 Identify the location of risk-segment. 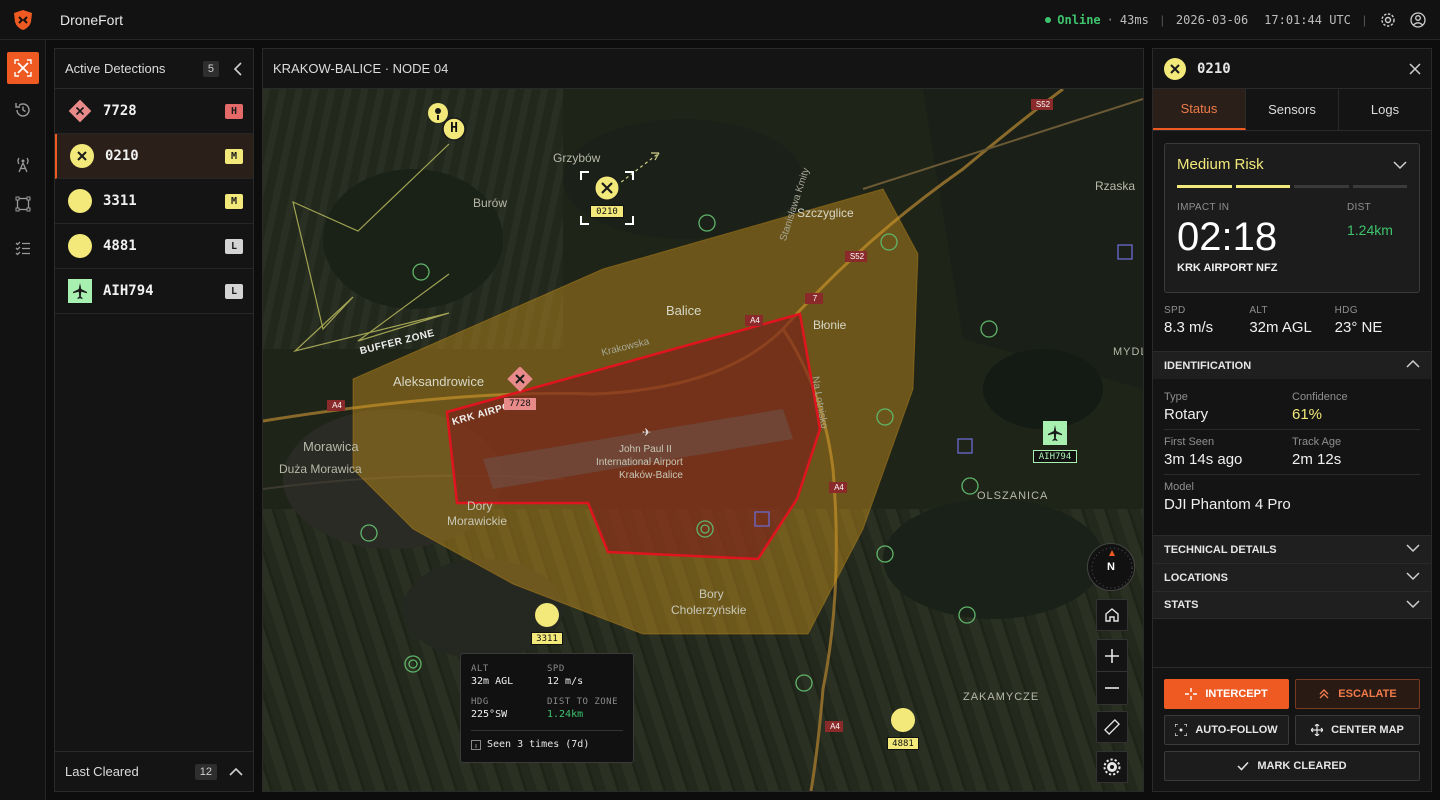
(1262, 186).